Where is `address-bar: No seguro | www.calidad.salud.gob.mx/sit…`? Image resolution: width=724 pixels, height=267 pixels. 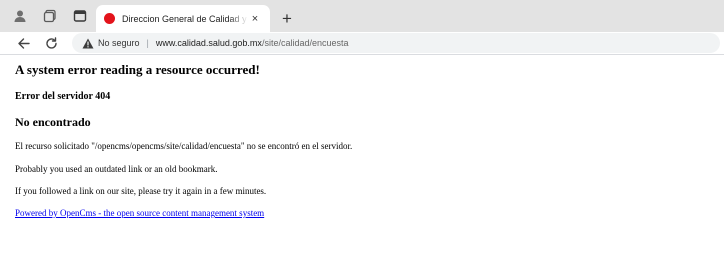 address-bar: No seguro | www.calidad.salud.gob.mx/sit… is located at coordinates (396, 43).